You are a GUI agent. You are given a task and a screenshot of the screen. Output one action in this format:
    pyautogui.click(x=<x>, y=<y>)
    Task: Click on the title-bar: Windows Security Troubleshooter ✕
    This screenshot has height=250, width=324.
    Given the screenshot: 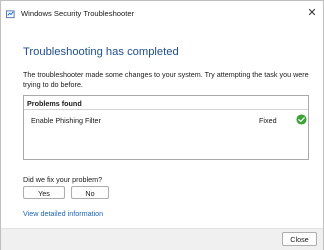 What is the action you would take?
    pyautogui.click(x=162, y=14)
    